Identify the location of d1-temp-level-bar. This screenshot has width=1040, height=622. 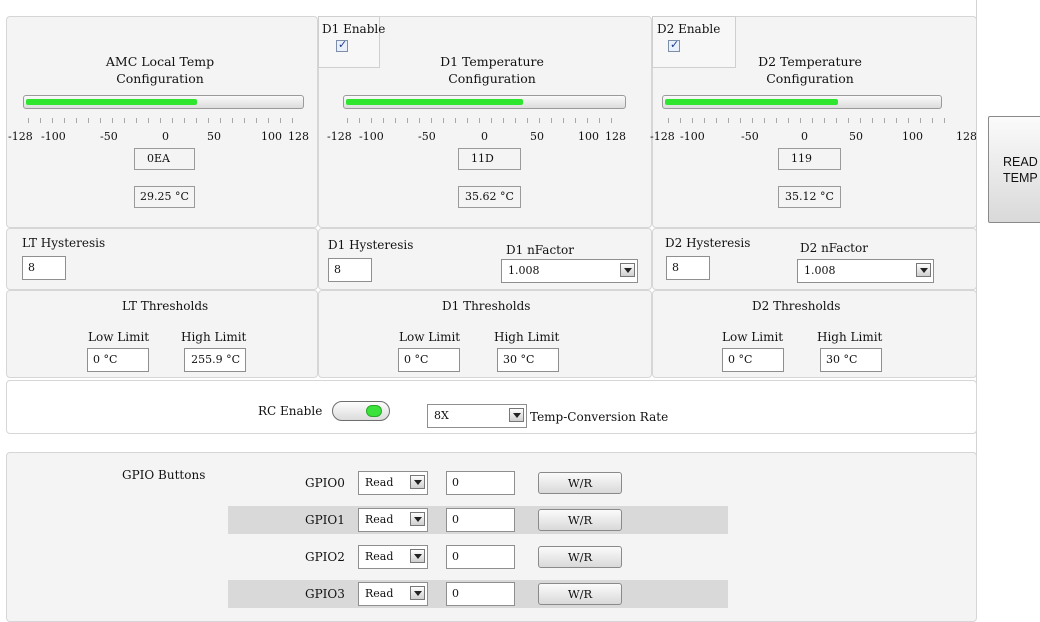
(484, 102).